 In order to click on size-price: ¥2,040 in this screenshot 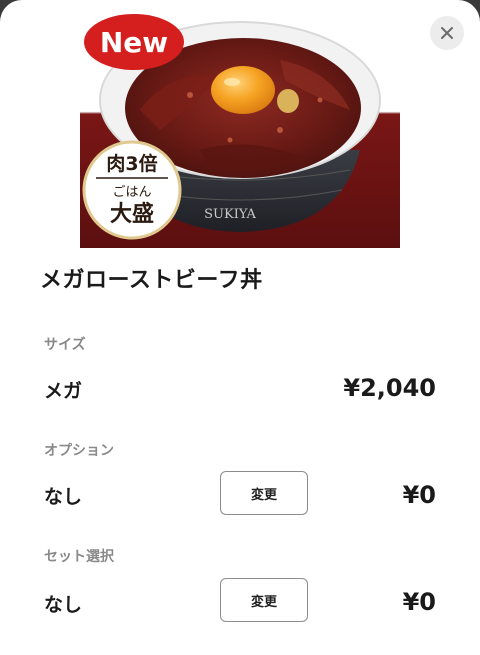, I will do `click(389, 388)`.